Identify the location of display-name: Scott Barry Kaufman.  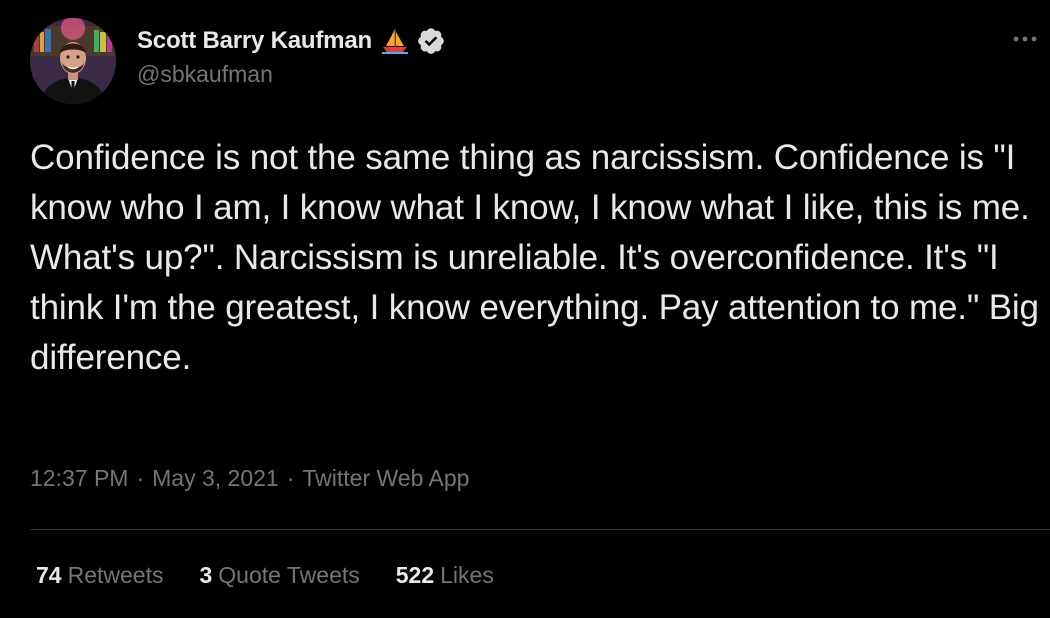
(254, 41).